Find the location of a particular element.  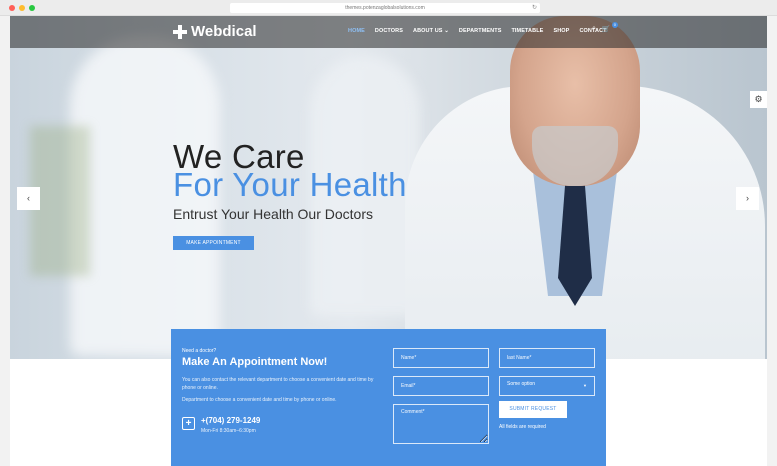

search-icon: ⌕ is located at coordinates (594, 29).